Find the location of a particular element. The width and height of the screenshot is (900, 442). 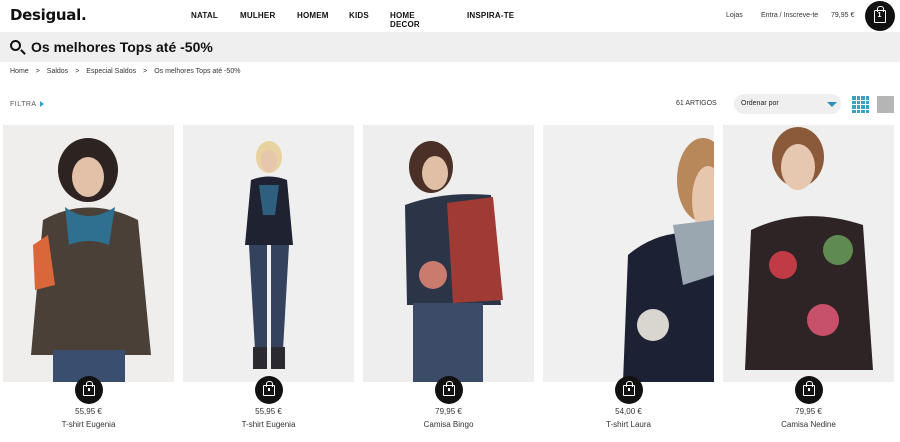

menu-item-mulher: MULHER is located at coordinates (257, 15).